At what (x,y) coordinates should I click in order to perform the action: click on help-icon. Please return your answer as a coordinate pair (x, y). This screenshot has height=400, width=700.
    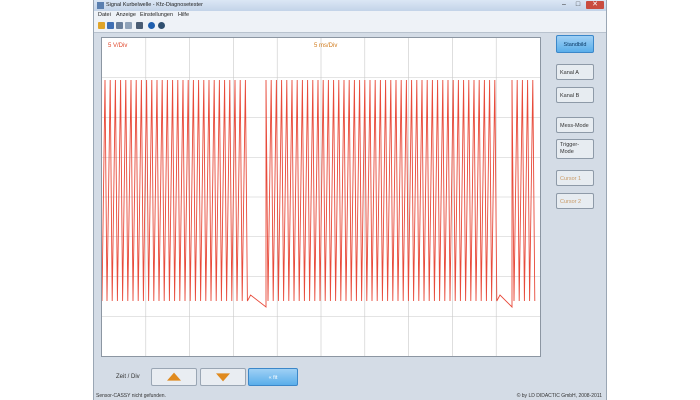
    Looking at the image, I should click on (151, 25).